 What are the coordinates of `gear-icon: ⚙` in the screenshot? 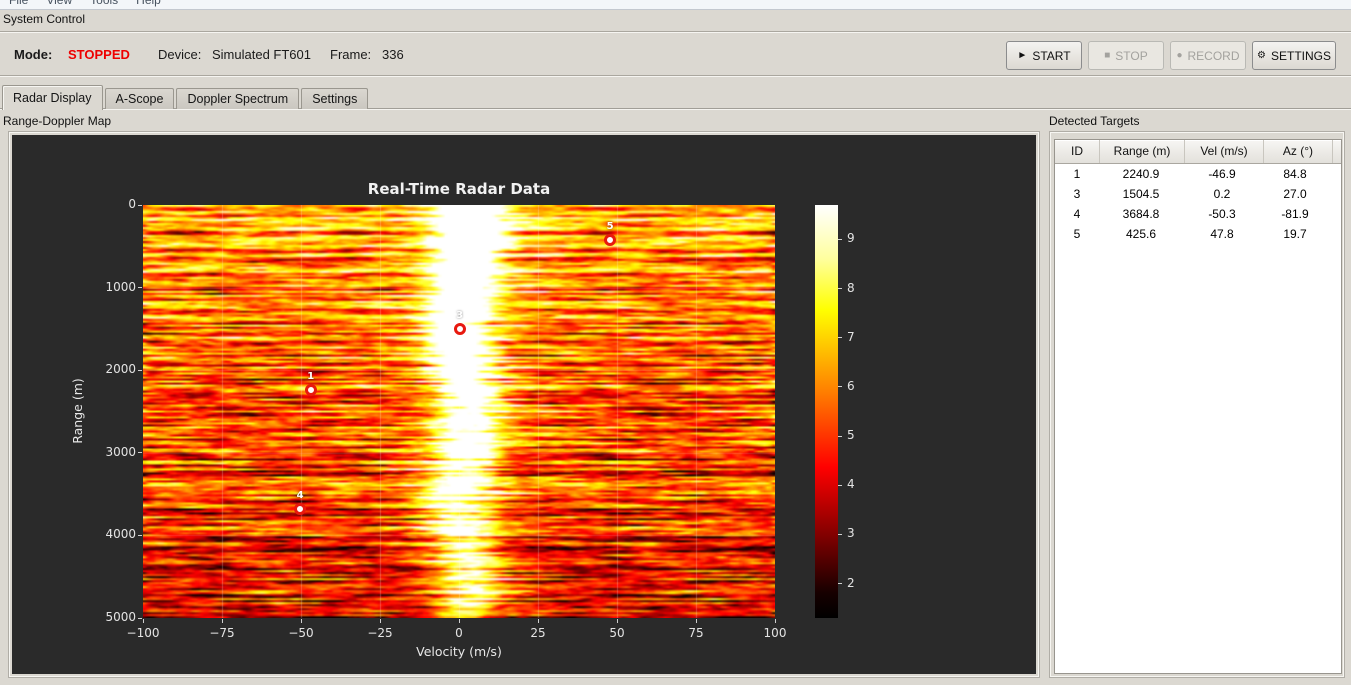 It's located at (1261, 55).